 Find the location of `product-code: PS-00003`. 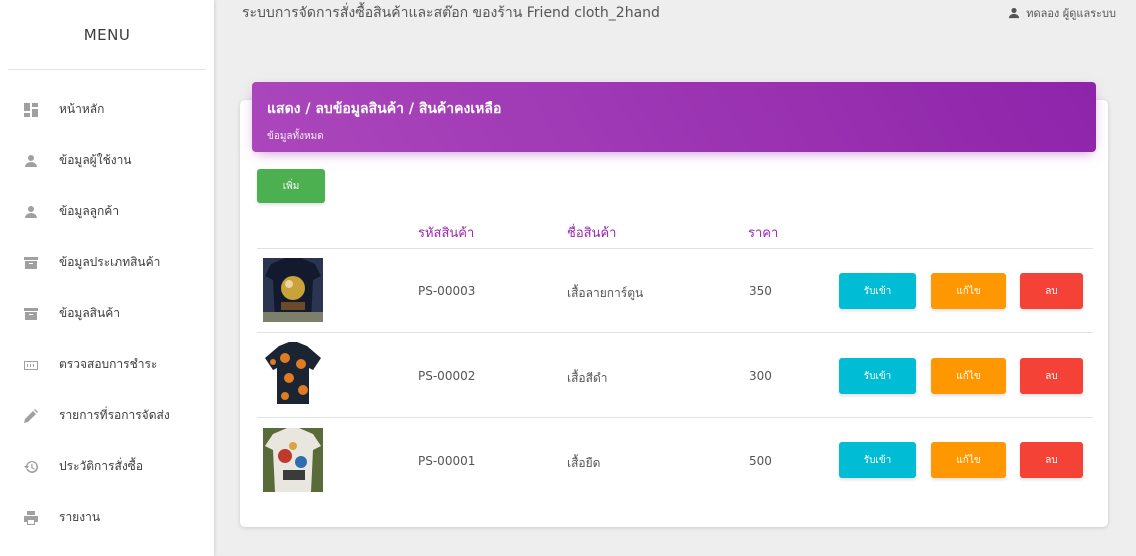

product-code: PS-00003 is located at coordinates (447, 291).